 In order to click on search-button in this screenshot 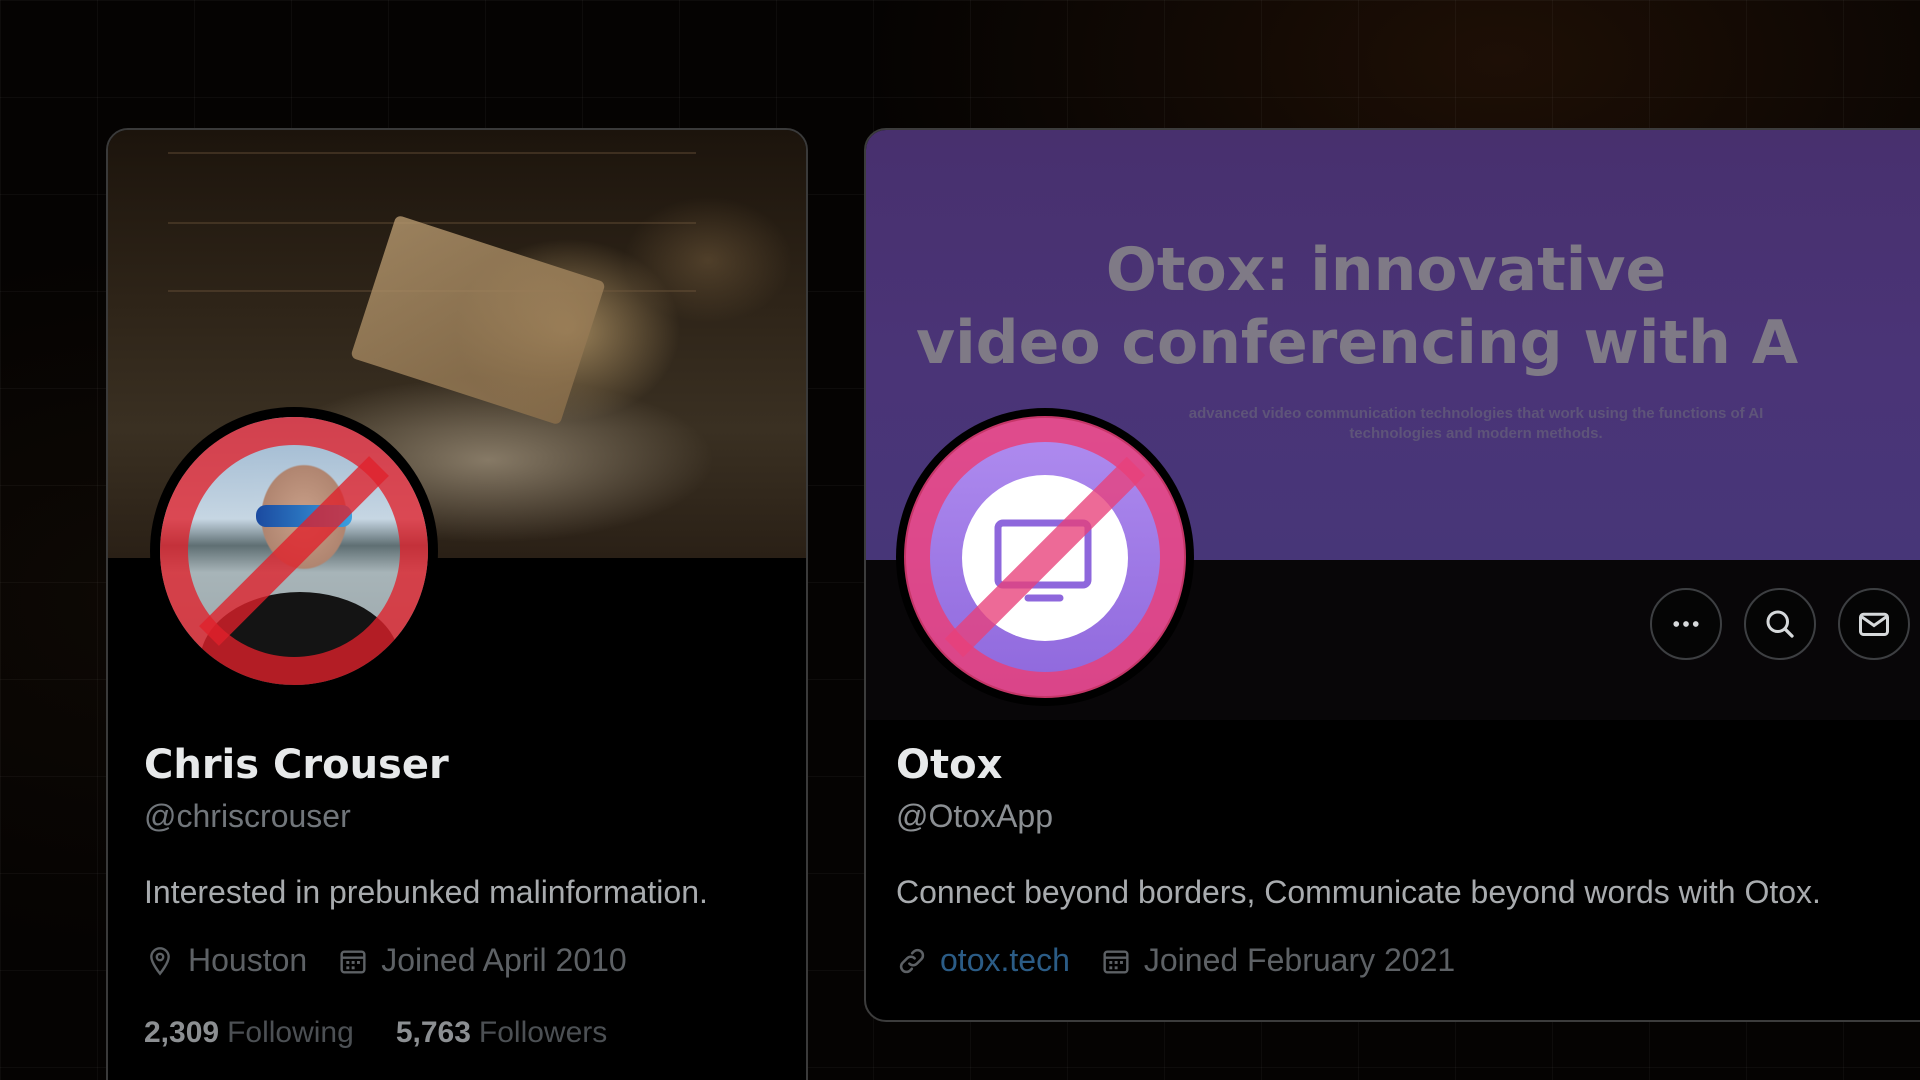, I will do `click(1780, 624)`.